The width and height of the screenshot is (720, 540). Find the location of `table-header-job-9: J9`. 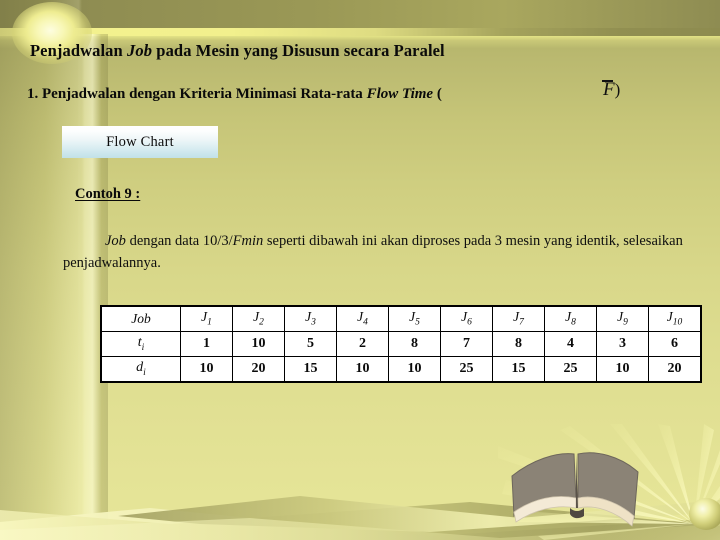

table-header-job-9: J9 is located at coordinates (622, 318).